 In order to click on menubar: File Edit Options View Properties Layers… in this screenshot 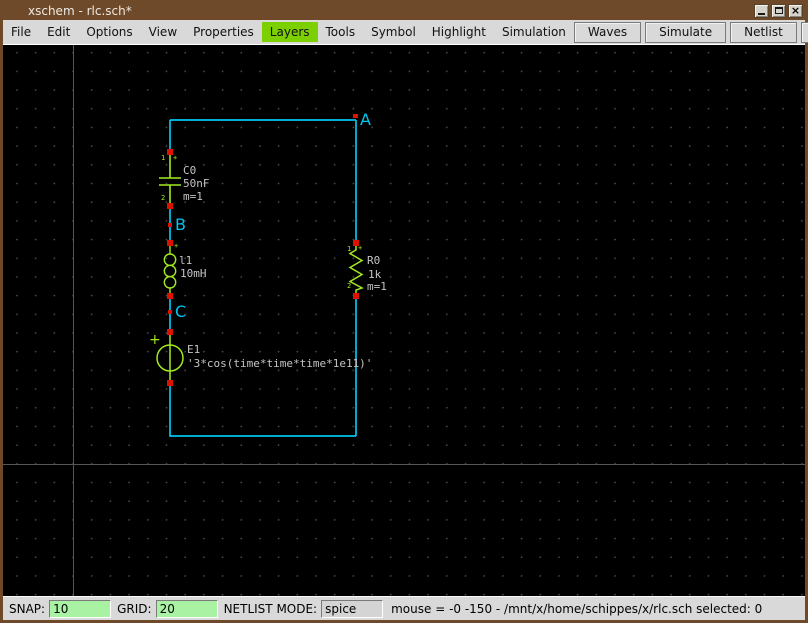, I will do `click(405, 32)`.